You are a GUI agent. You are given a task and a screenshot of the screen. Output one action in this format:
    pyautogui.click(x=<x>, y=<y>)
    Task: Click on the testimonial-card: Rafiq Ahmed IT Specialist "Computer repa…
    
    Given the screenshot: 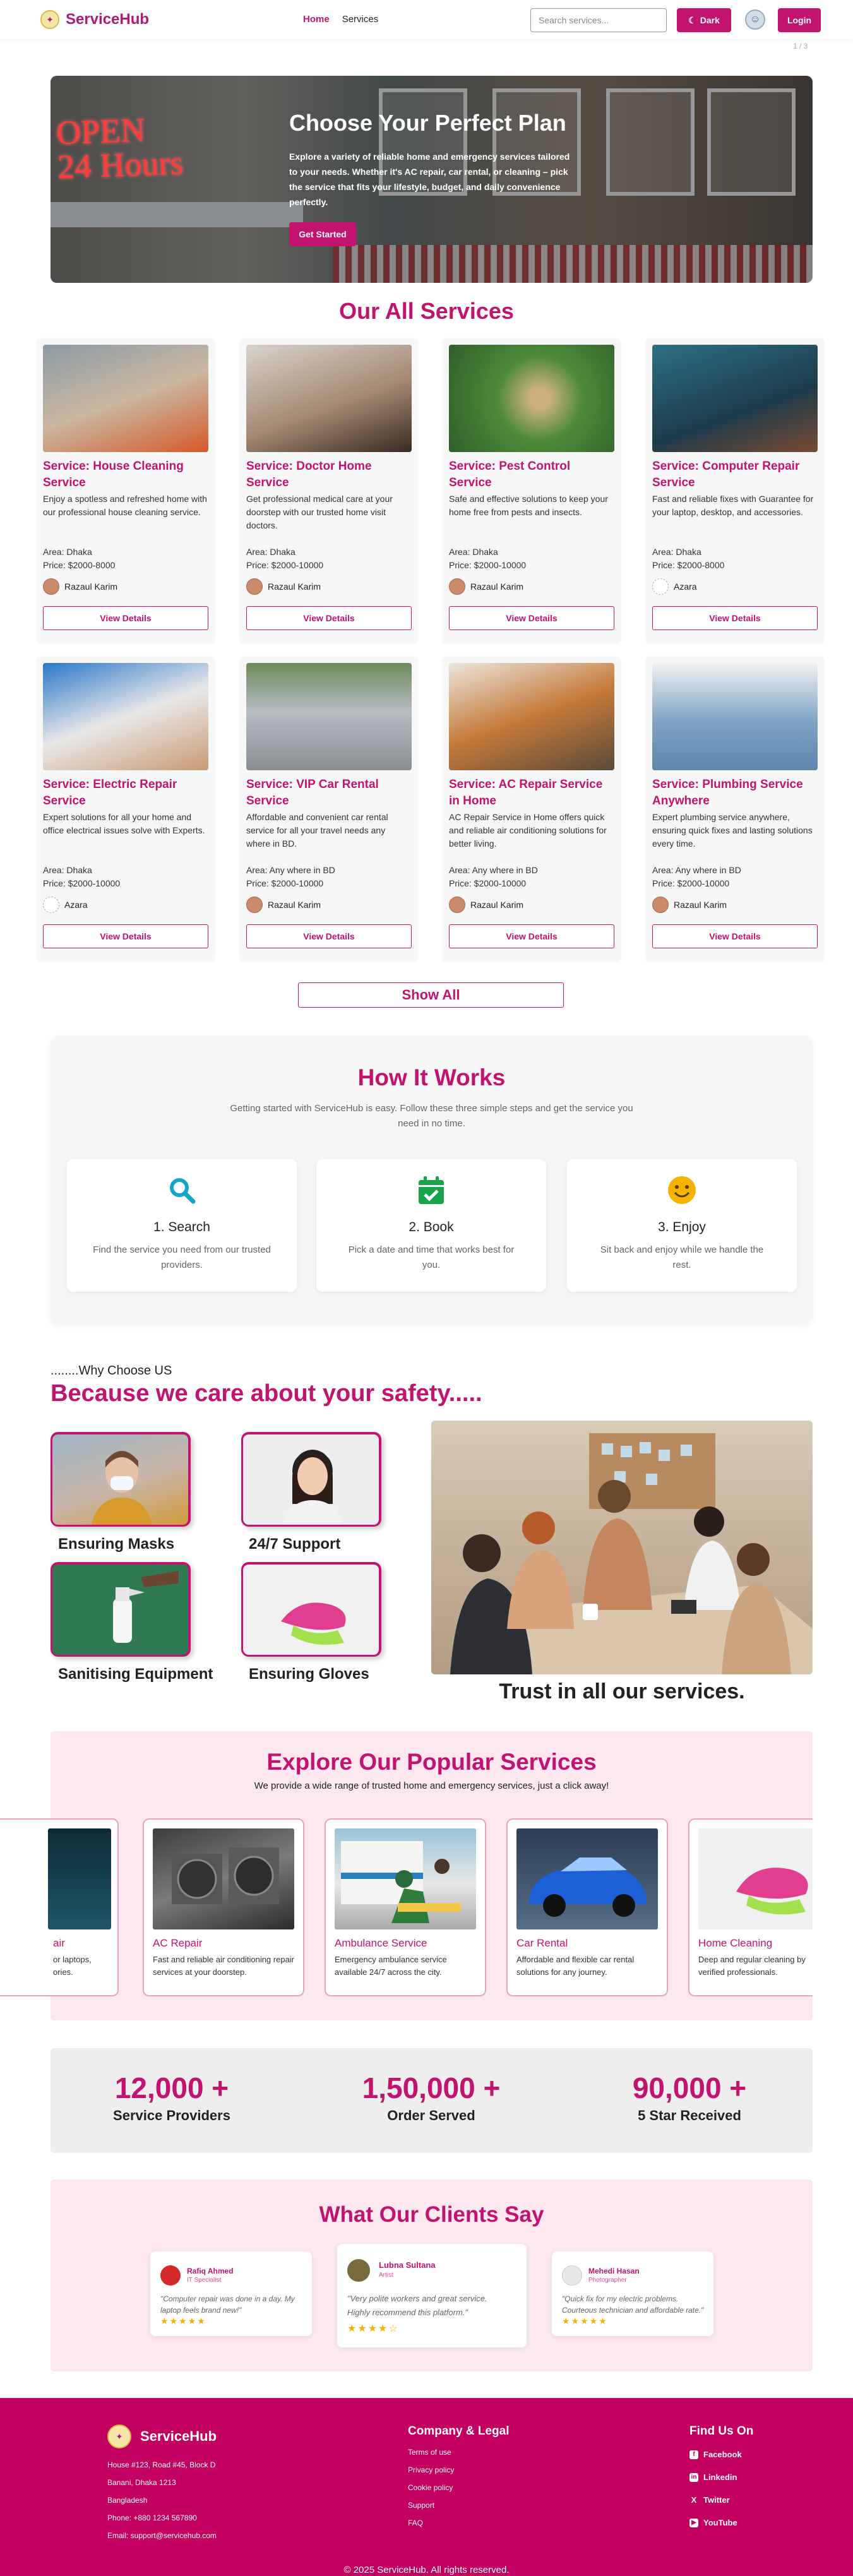 What is the action you would take?
    pyautogui.click(x=231, y=2293)
    